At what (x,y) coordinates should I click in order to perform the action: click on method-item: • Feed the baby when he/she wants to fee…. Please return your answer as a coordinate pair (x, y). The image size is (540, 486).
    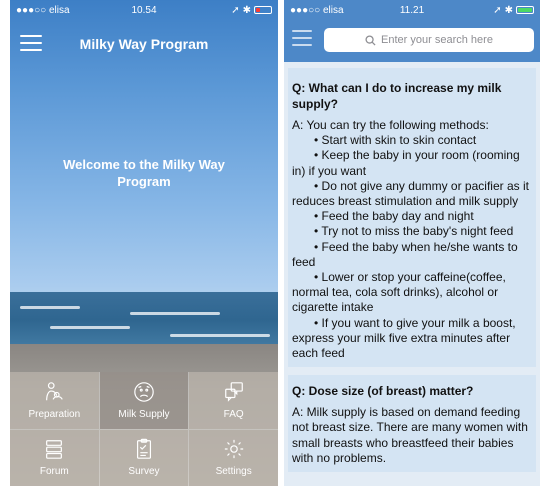
    Looking at the image, I should click on (405, 254).